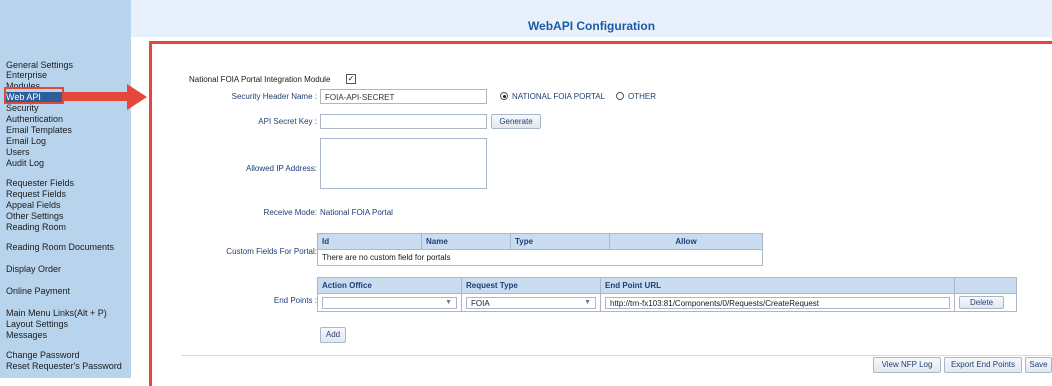 The image size is (1052, 386). I want to click on sidebar-item-reading-room: Reading Room, so click(36, 227).